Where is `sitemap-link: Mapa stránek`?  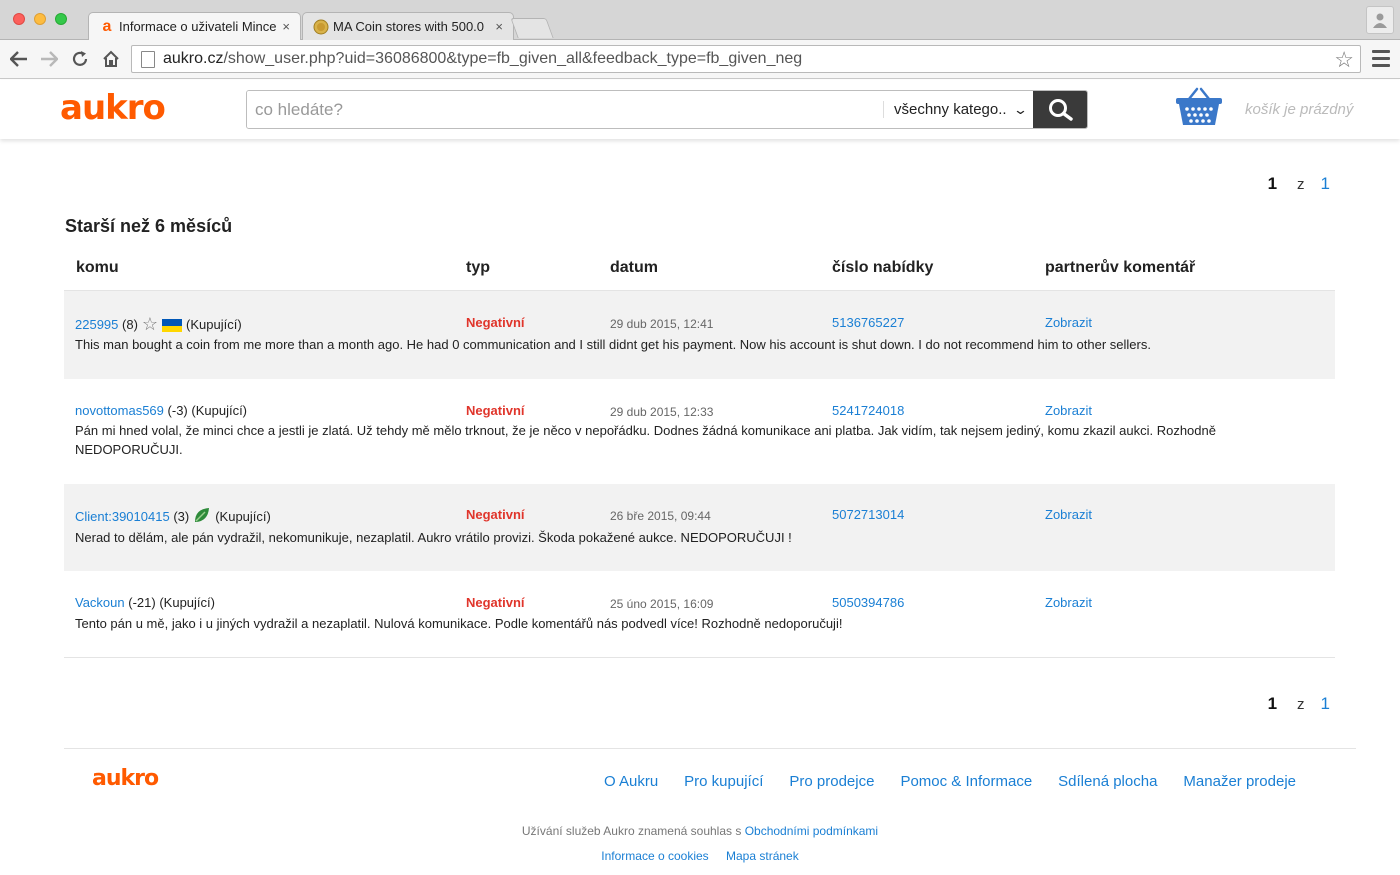
sitemap-link: Mapa stránek is located at coordinates (762, 856).